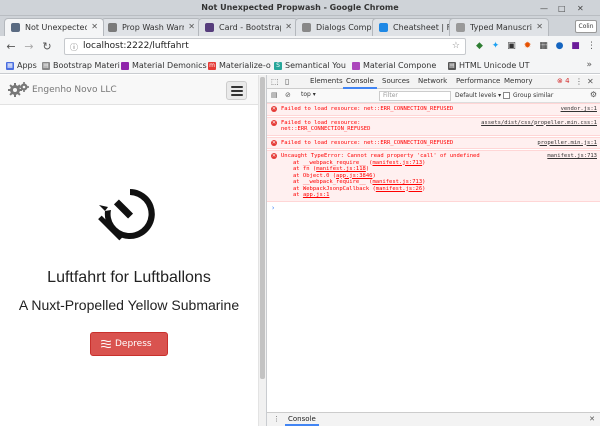 The width and height of the screenshot is (600, 426). Describe the element at coordinates (518, 81) in the screenshot. I see `devtools-tab-memory: Memory` at that location.